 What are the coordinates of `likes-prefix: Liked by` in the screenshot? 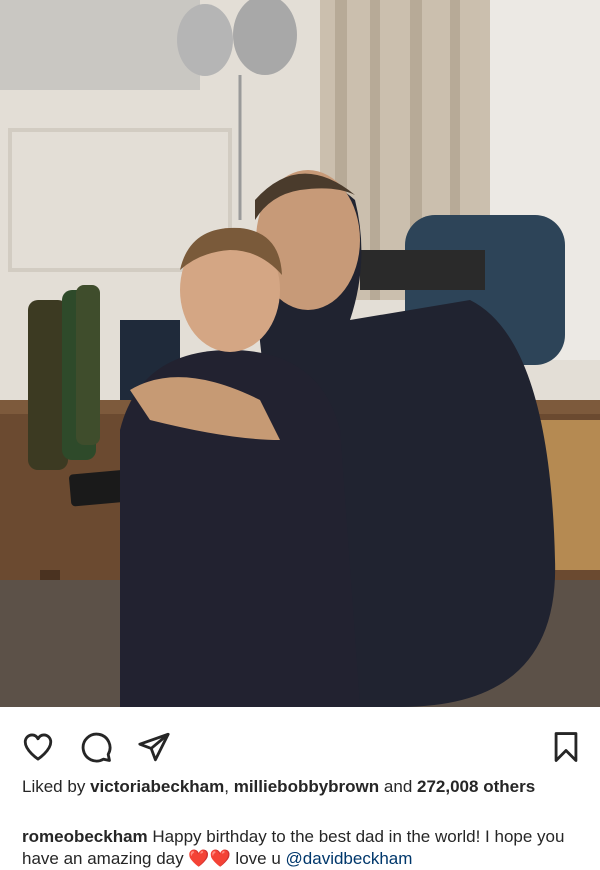 It's located at (54, 786).